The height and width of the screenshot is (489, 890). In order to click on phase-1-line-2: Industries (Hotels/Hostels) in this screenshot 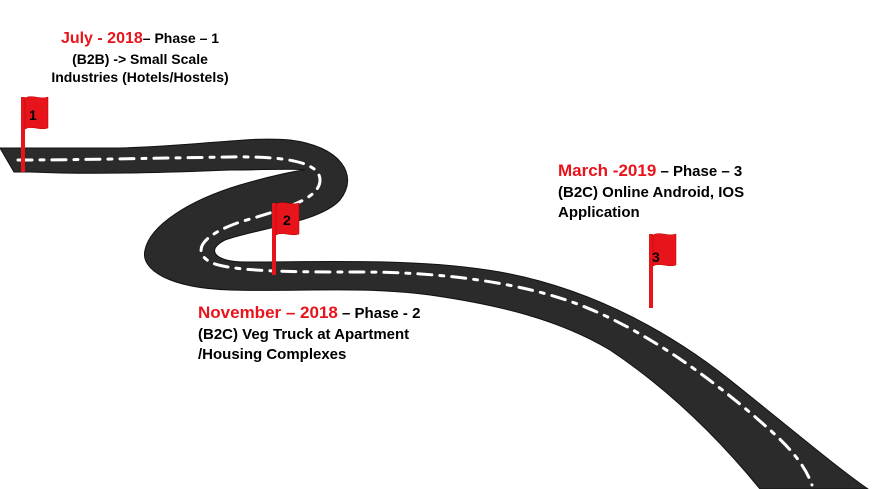, I will do `click(140, 77)`.